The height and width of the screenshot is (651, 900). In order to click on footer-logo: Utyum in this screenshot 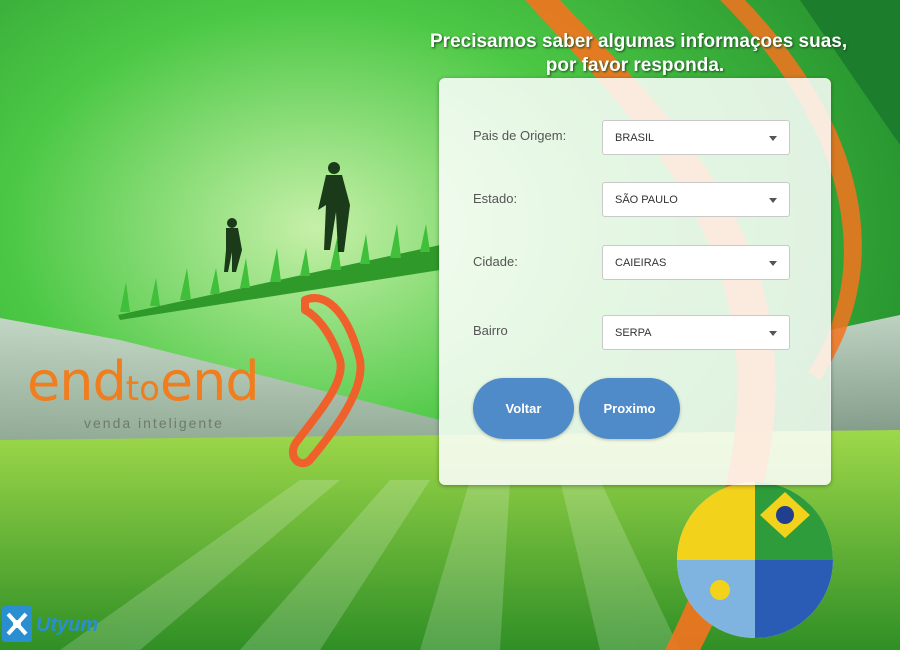, I will do `click(57, 626)`.